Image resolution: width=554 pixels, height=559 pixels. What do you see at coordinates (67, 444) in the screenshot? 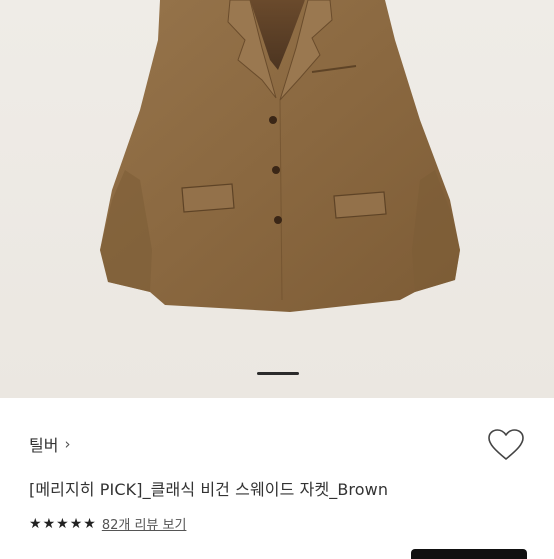
I see `chevron-right-icon: ›` at bounding box center [67, 444].